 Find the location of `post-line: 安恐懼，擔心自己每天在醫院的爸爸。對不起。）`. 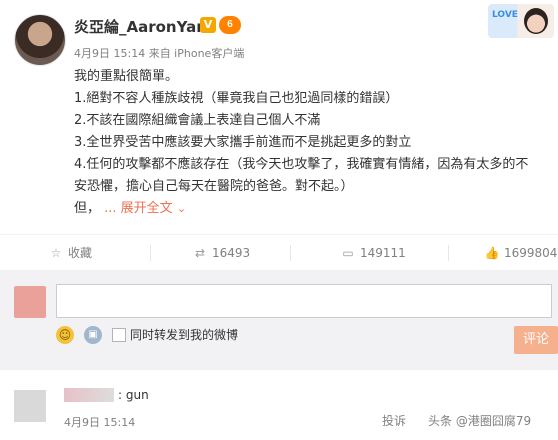

post-line: 安恐懼，擔心自己每天在醫院的爸爸。對不起。） is located at coordinates (214, 186).